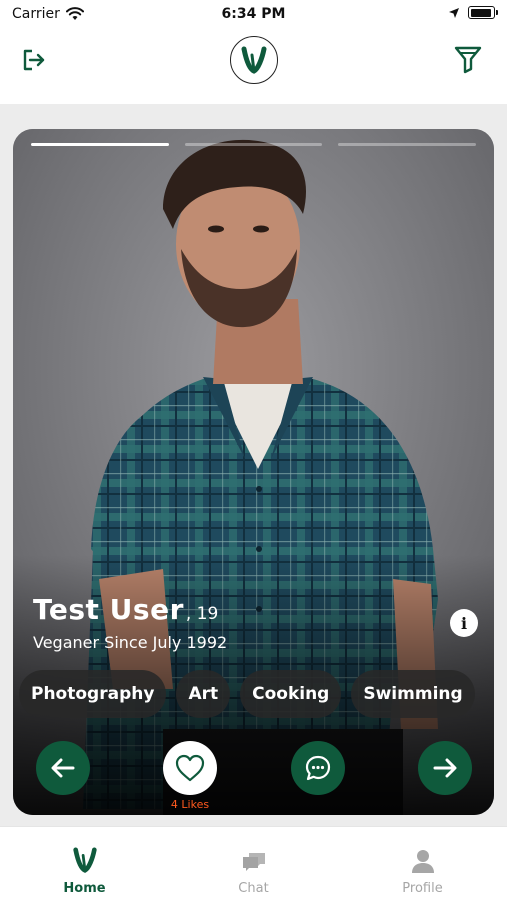  I want to click on chat-bubbles-icon, so click(253, 862).